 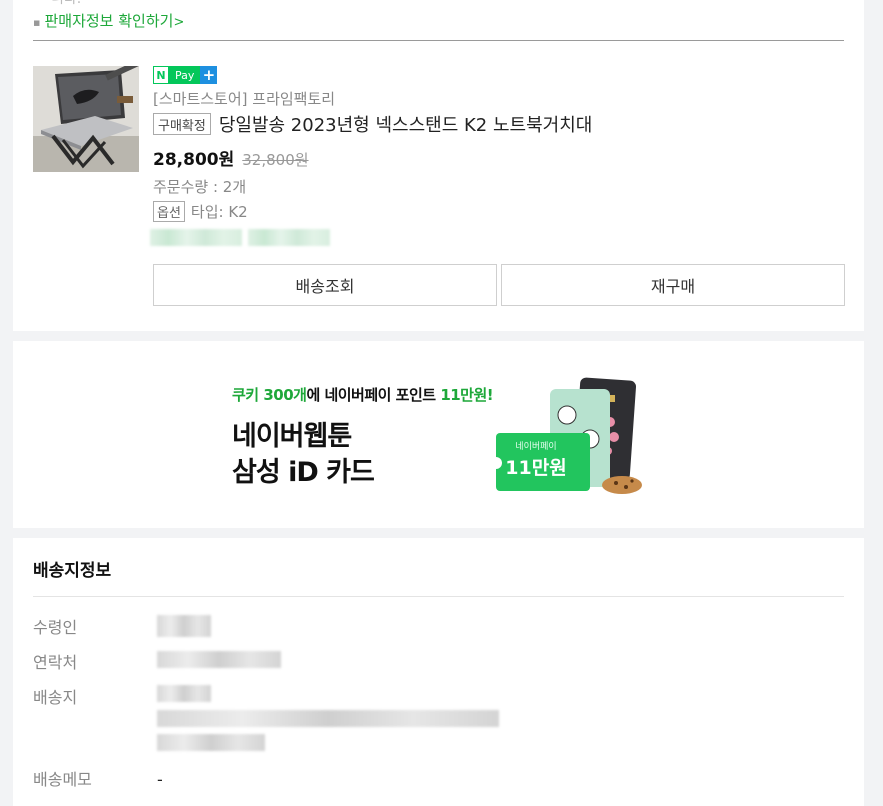 I want to click on seller-info-link-label: 판매자정보 확인하기, so click(x=109, y=21).